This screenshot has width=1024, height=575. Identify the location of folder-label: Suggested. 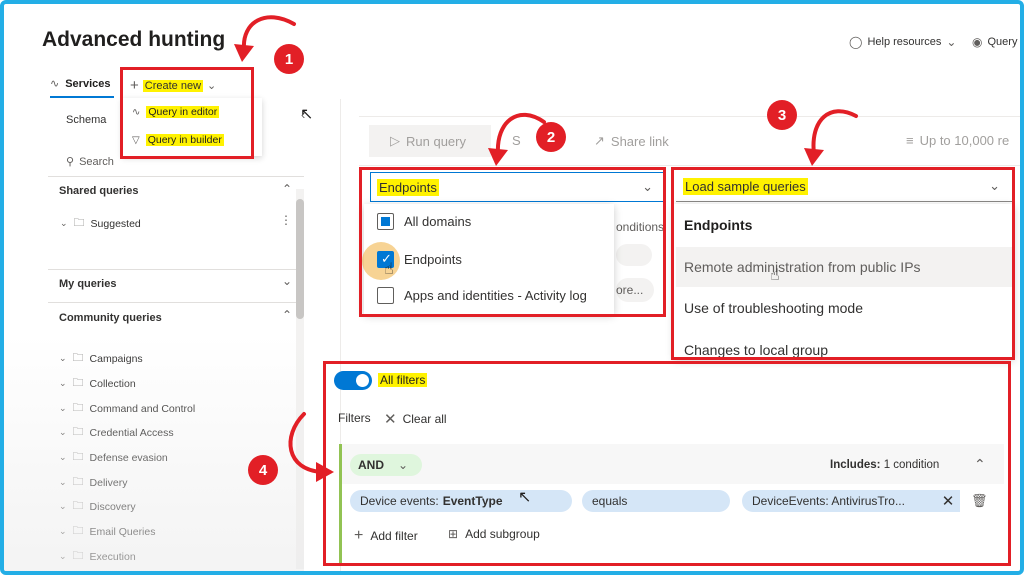
(115, 223).